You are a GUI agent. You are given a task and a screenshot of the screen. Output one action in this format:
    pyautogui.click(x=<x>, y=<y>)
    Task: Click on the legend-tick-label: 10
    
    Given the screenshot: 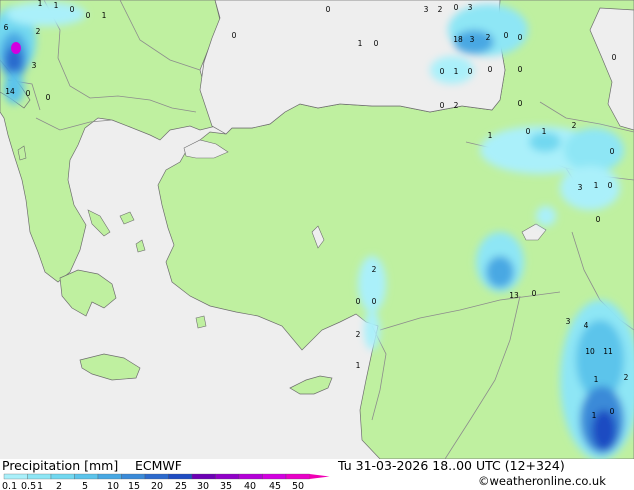 What is the action you would take?
    pyautogui.click(x=113, y=485)
    